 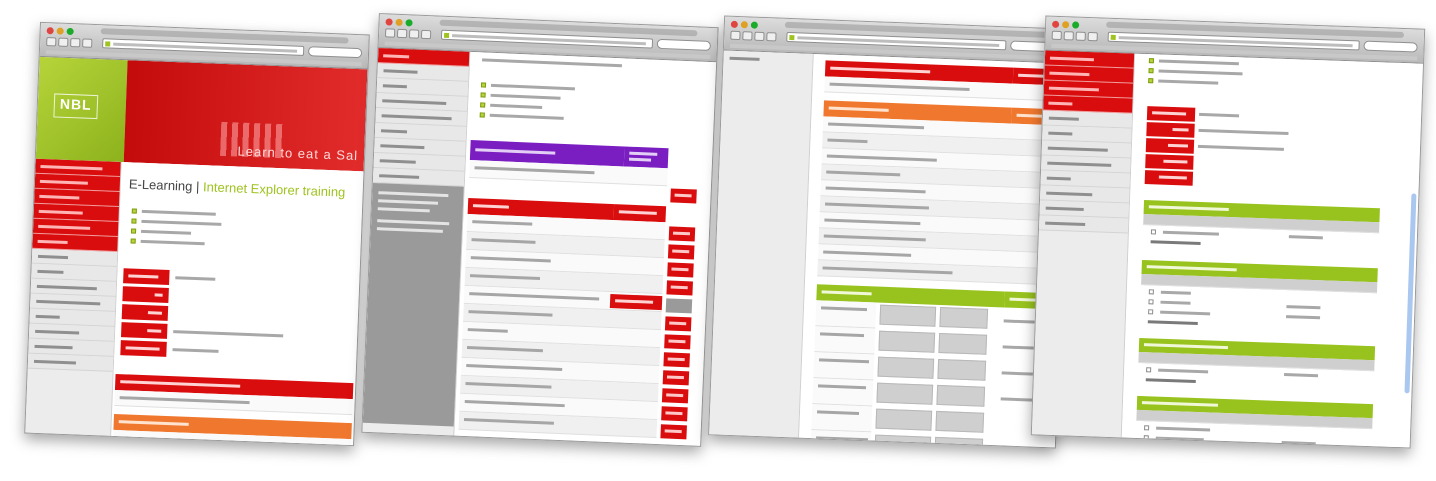 I want to click on page-title-course: Internet Explorer training, so click(x=274, y=189).